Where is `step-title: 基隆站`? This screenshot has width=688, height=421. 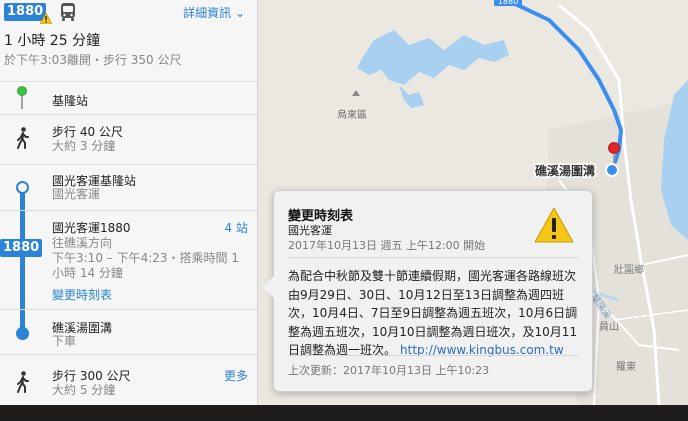 step-title: 基隆站 is located at coordinates (70, 101).